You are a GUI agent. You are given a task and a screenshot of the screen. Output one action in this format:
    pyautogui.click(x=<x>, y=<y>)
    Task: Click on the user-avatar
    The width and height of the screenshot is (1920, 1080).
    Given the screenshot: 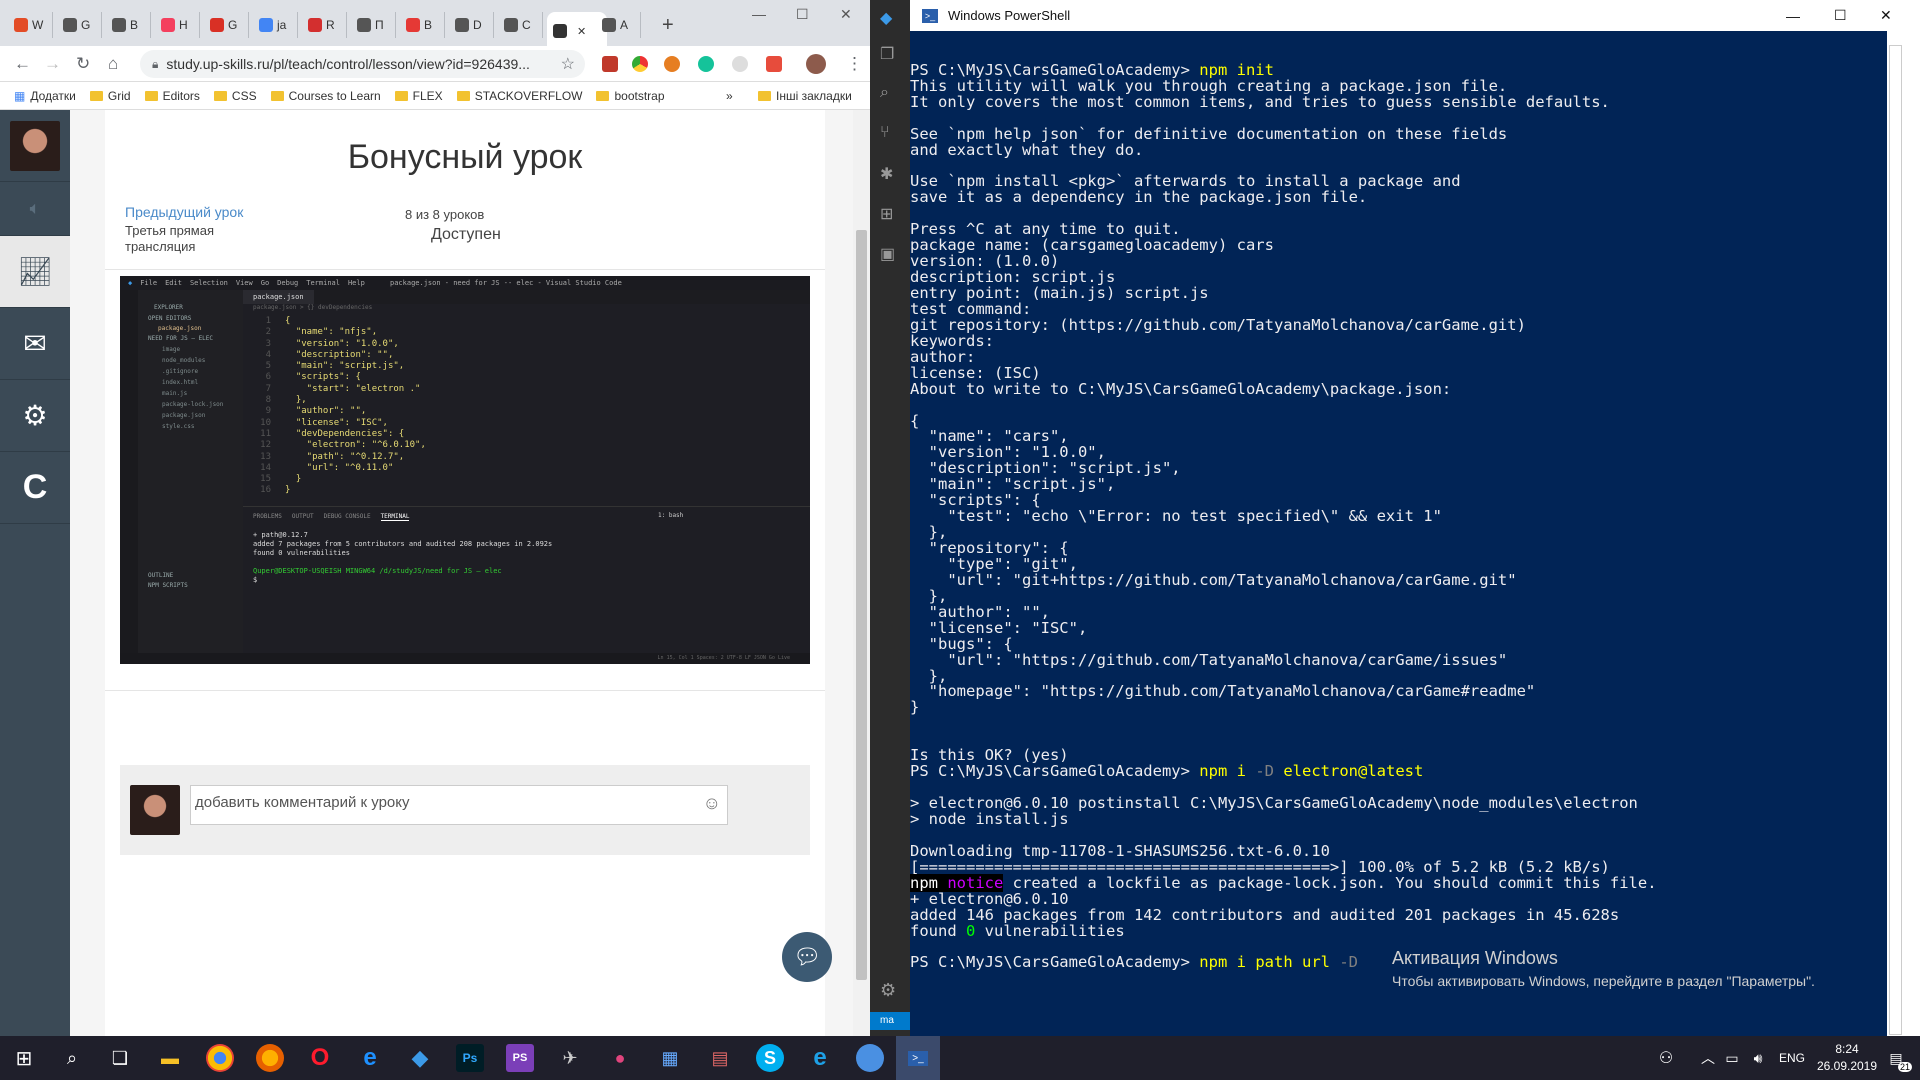 What is the action you would take?
    pyautogui.click(x=35, y=146)
    